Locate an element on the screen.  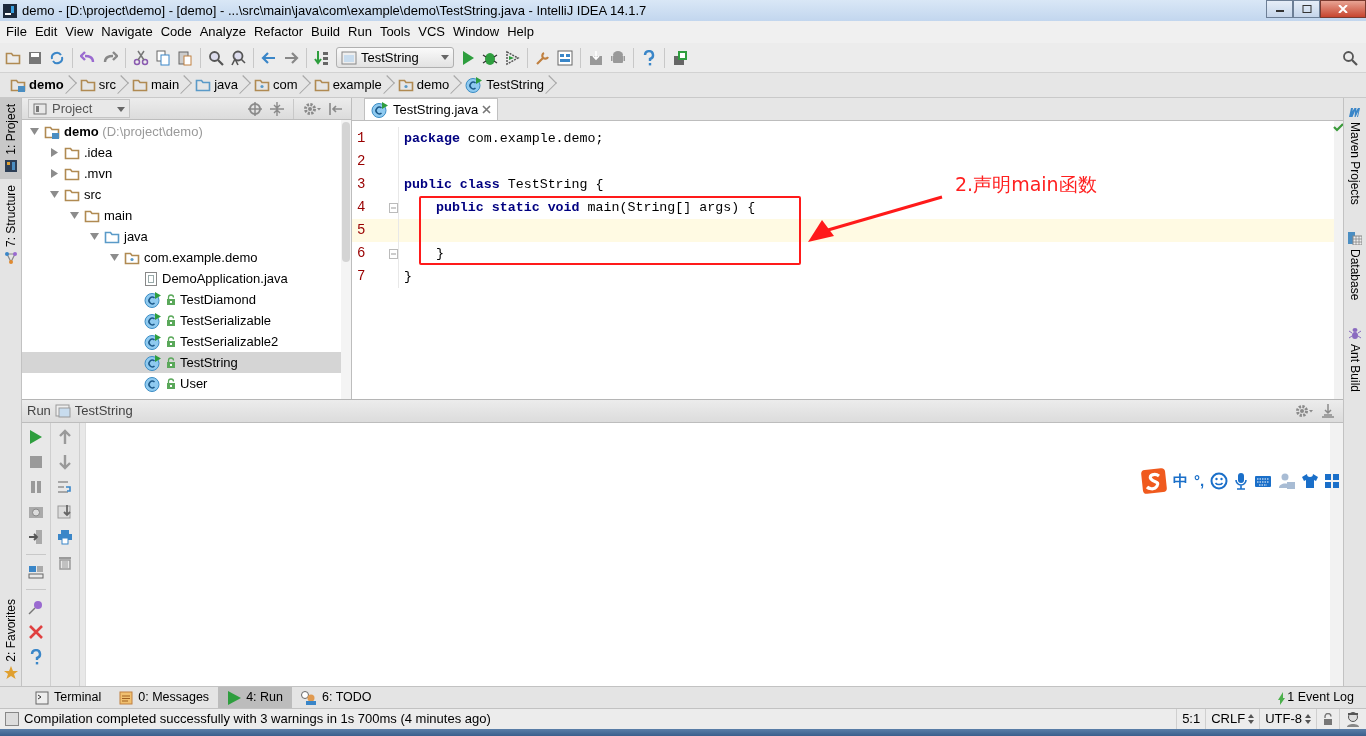
tool-window-tab: Maven Projects is located at coordinates (1355, 155).